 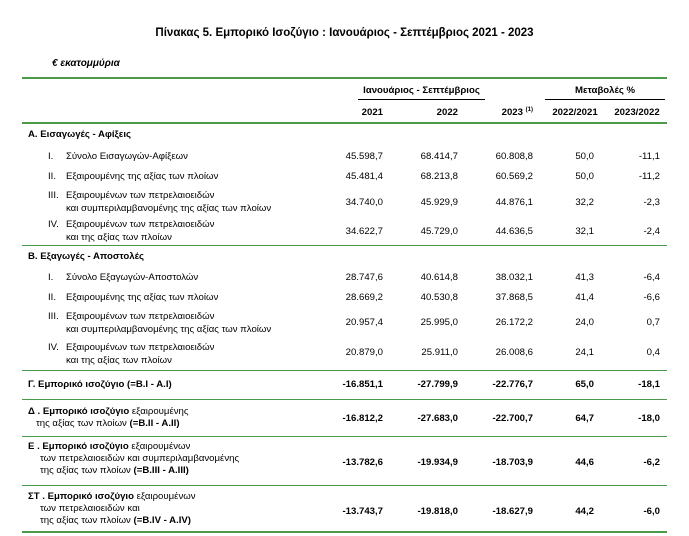 I want to click on header-col-change-2: 2023/2022, so click(x=637, y=112).